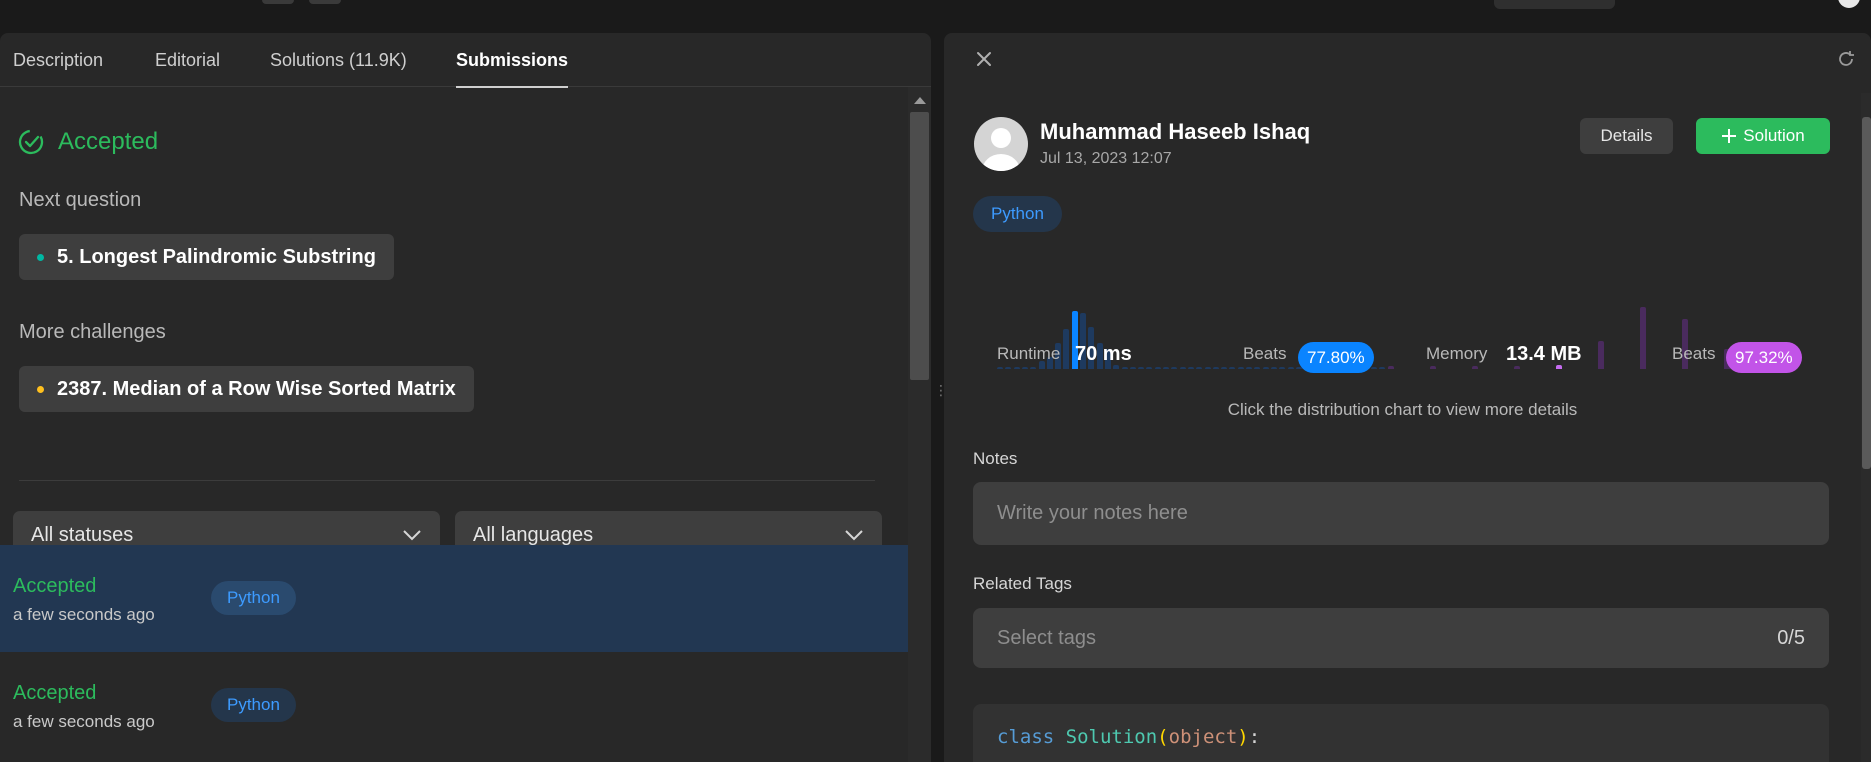 This screenshot has height=762, width=1871. What do you see at coordinates (108, 141) in the screenshot?
I see `status-text: Accepted` at bounding box center [108, 141].